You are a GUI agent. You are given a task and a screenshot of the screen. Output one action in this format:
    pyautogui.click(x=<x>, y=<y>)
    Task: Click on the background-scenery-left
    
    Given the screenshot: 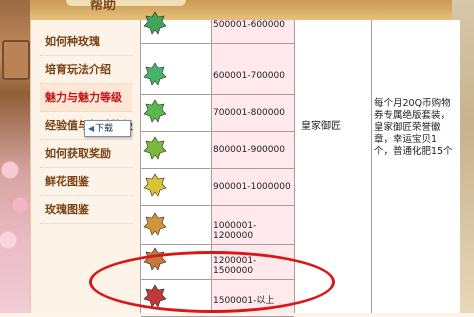 What is the action you would take?
    pyautogui.click(x=15, y=156)
    